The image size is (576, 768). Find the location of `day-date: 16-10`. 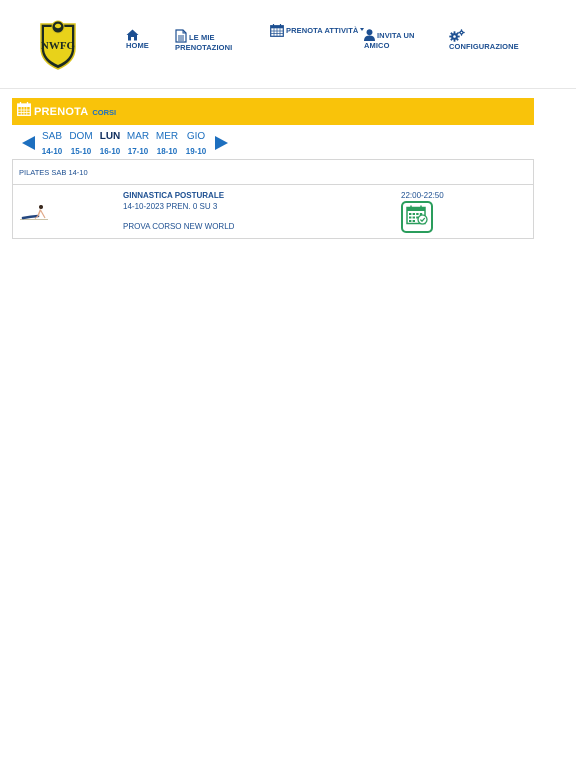

day-date: 16-10 is located at coordinates (110, 151).